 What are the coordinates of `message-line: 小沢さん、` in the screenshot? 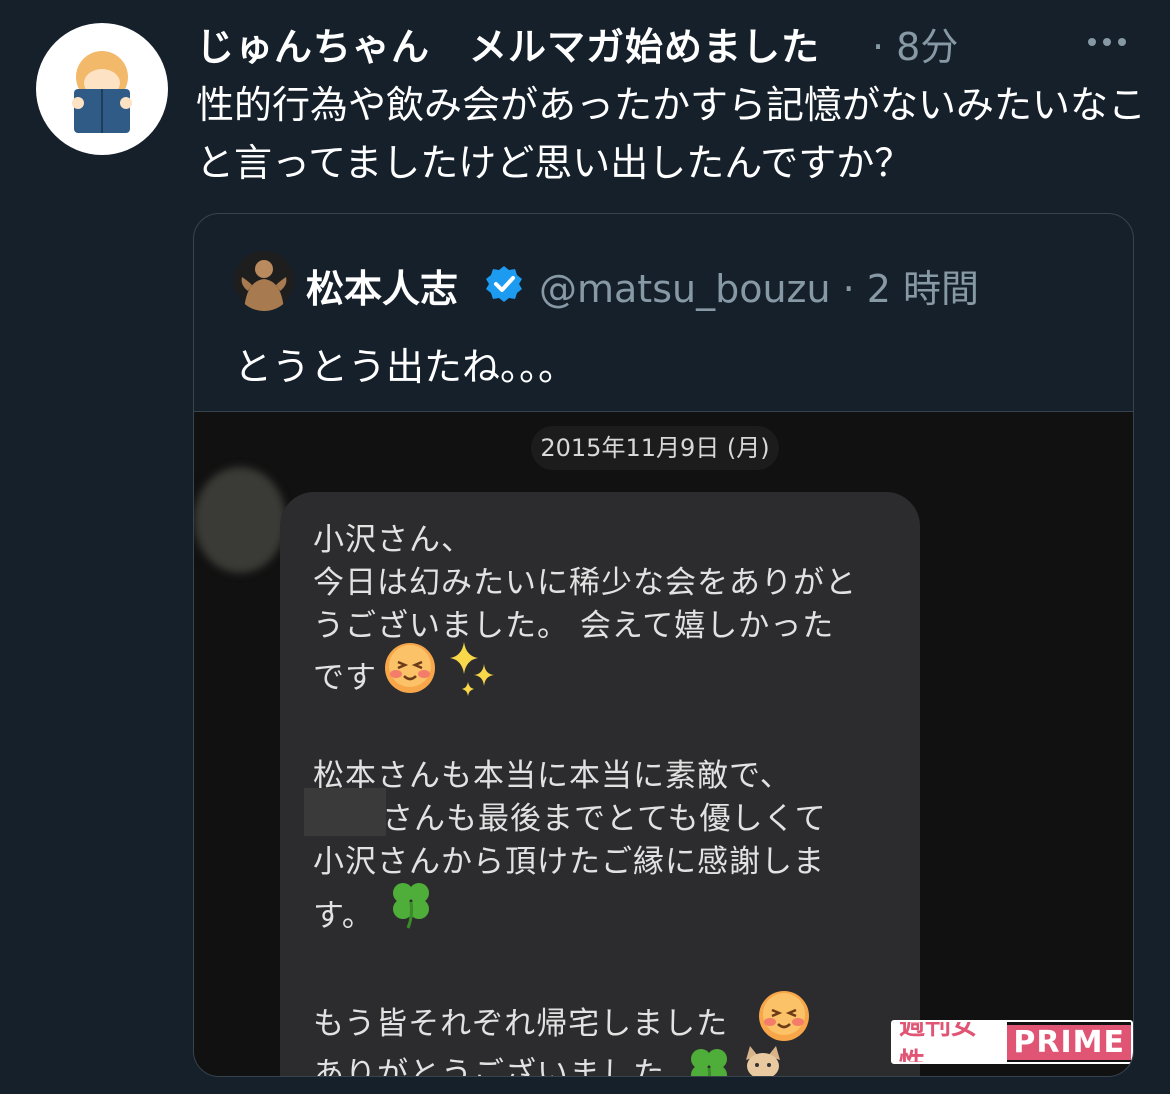 It's located at (393, 540).